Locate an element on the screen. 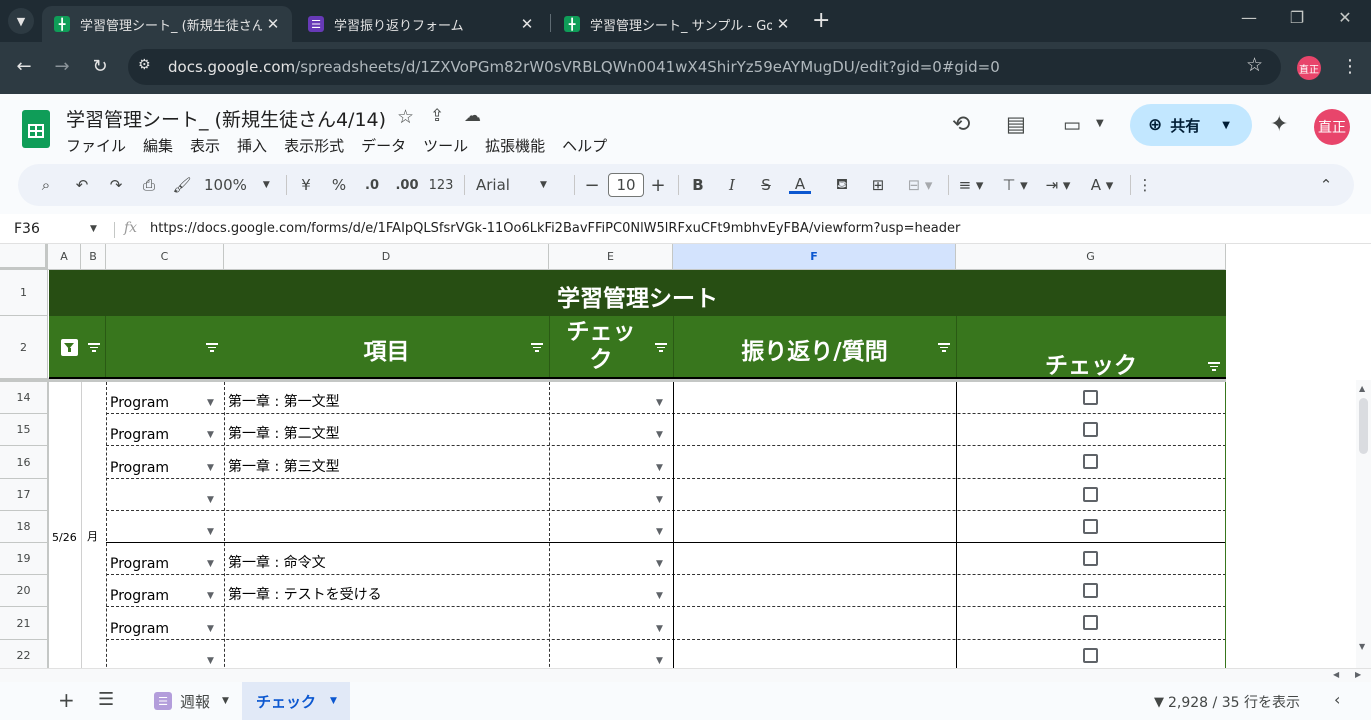  sheet-tab-weekly: ☰ 週報 ▼ is located at coordinates (193, 701).